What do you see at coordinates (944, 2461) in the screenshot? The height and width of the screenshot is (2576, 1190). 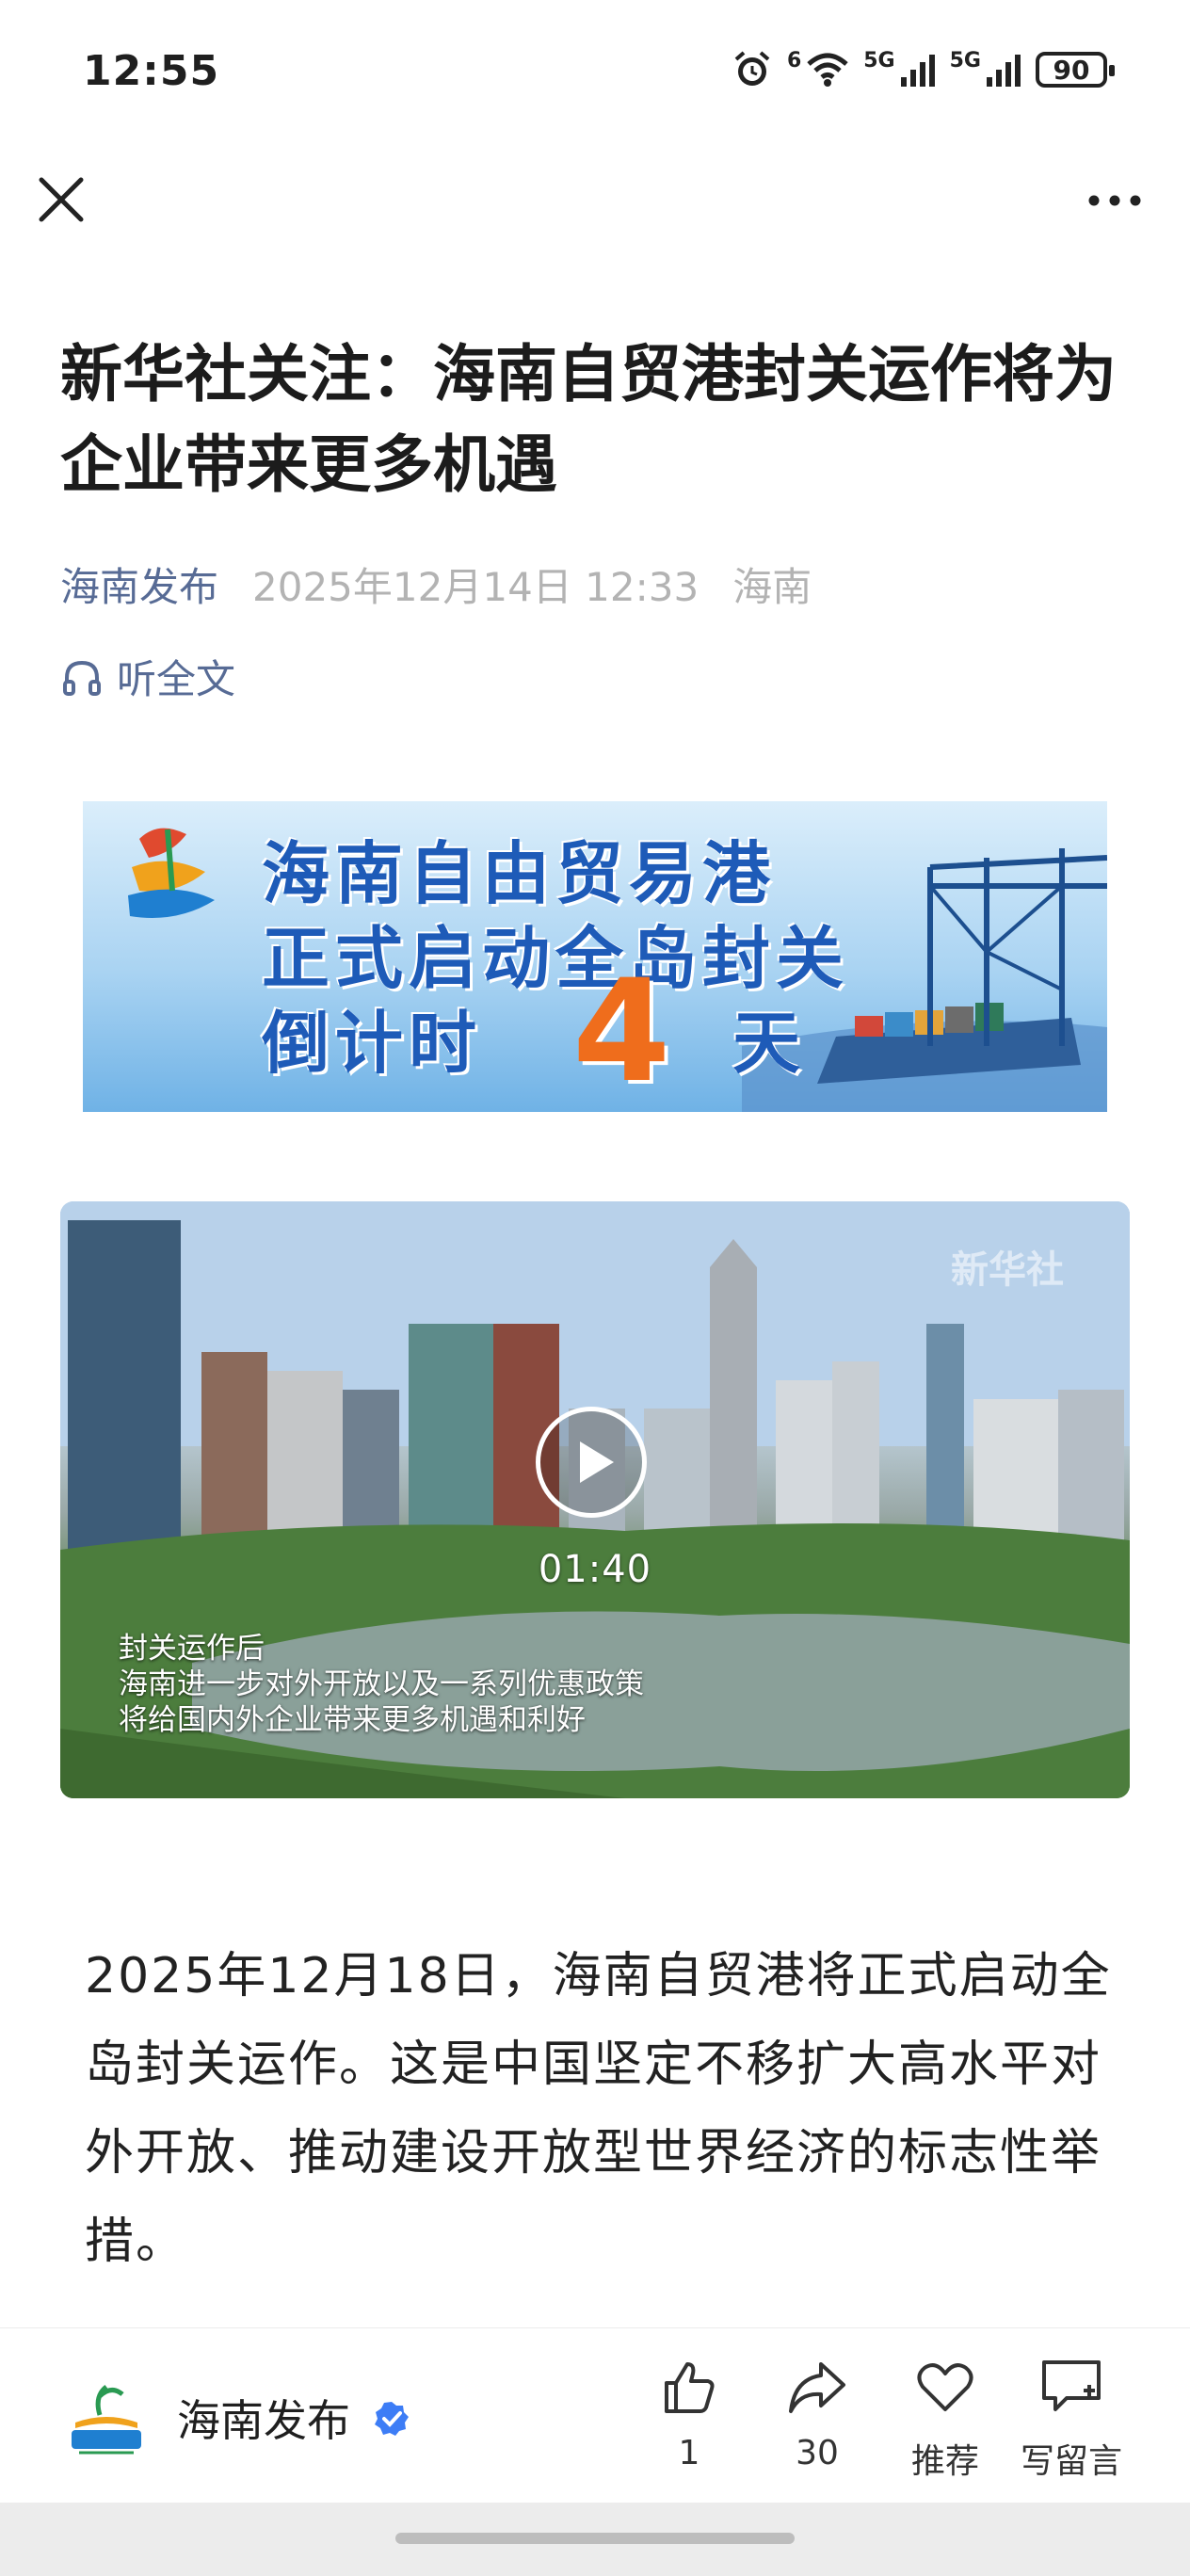 I see `recommend-label: 推荐` at bounding box center [944, 2461].